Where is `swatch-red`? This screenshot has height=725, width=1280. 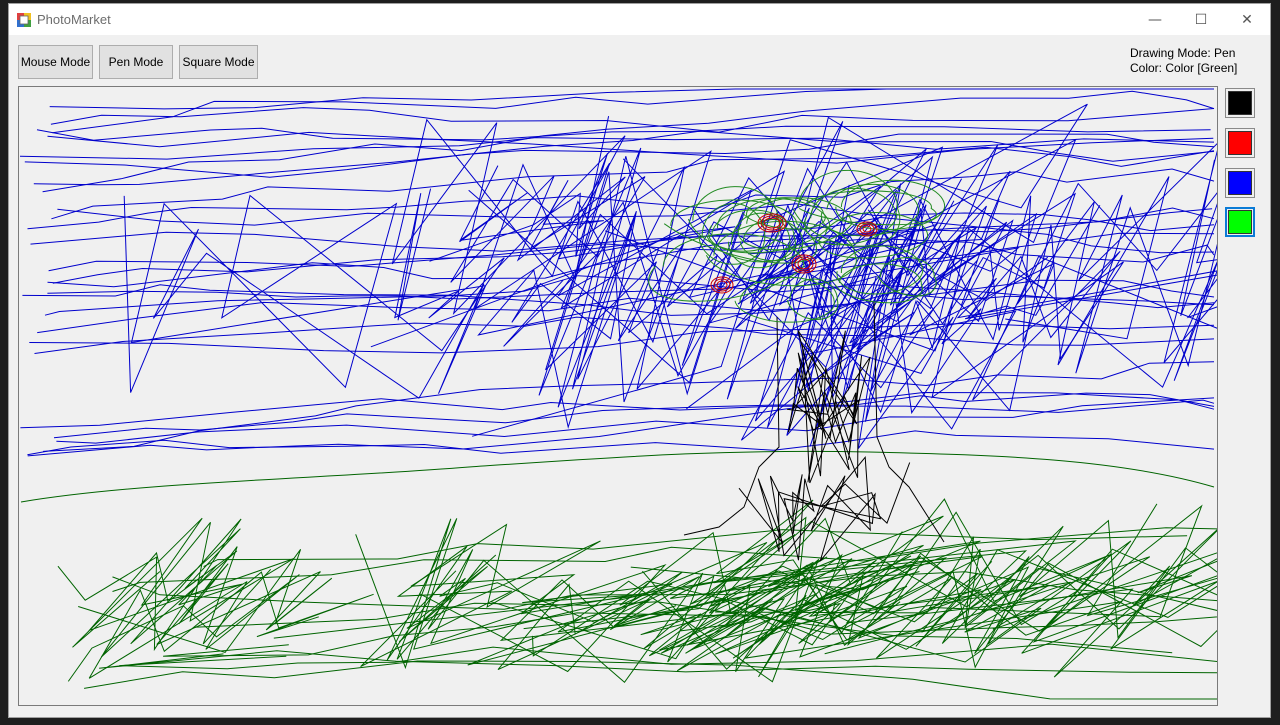 swatch-red is located at coordinates (1240, 143).